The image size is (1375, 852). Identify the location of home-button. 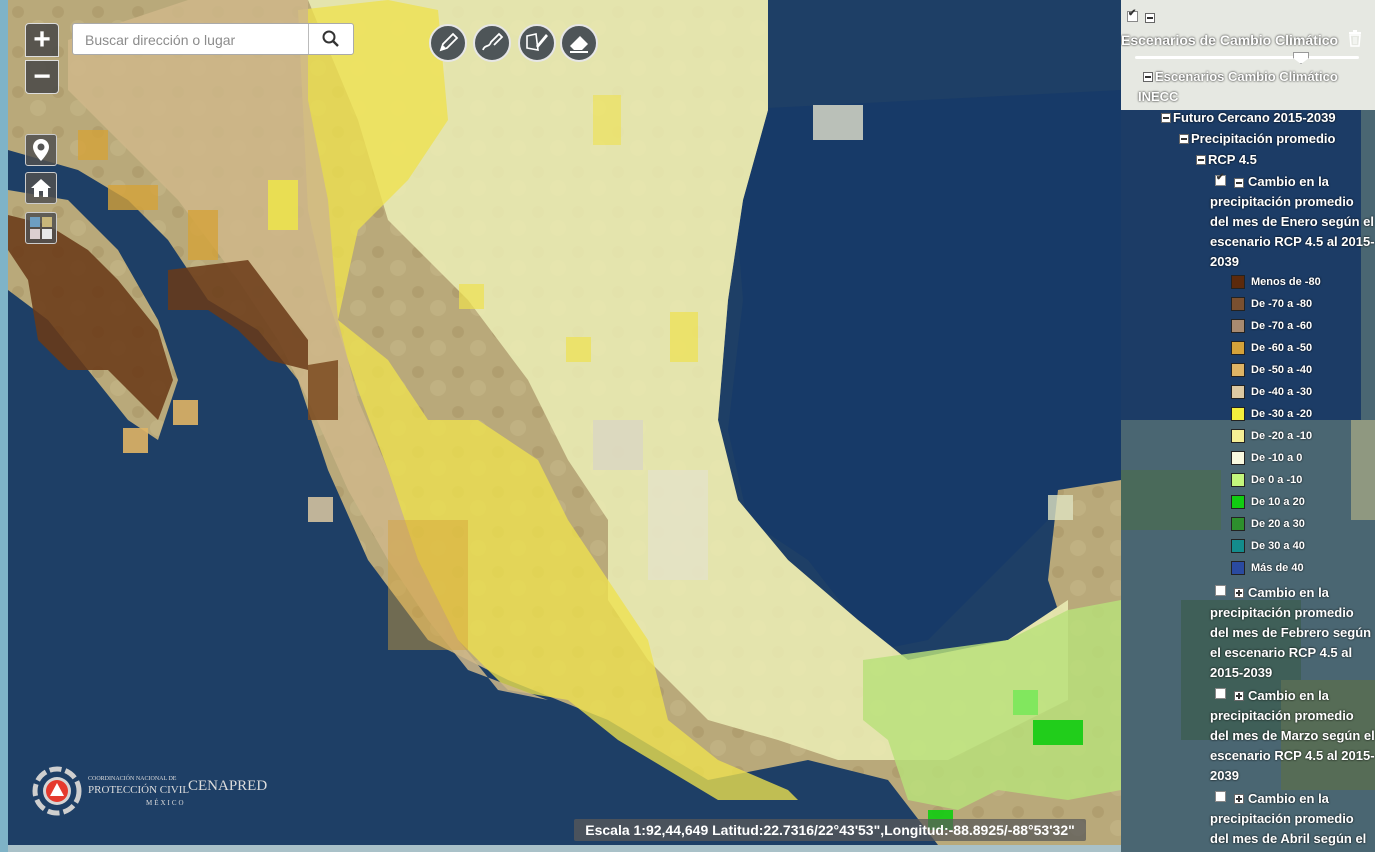
(41, 188).